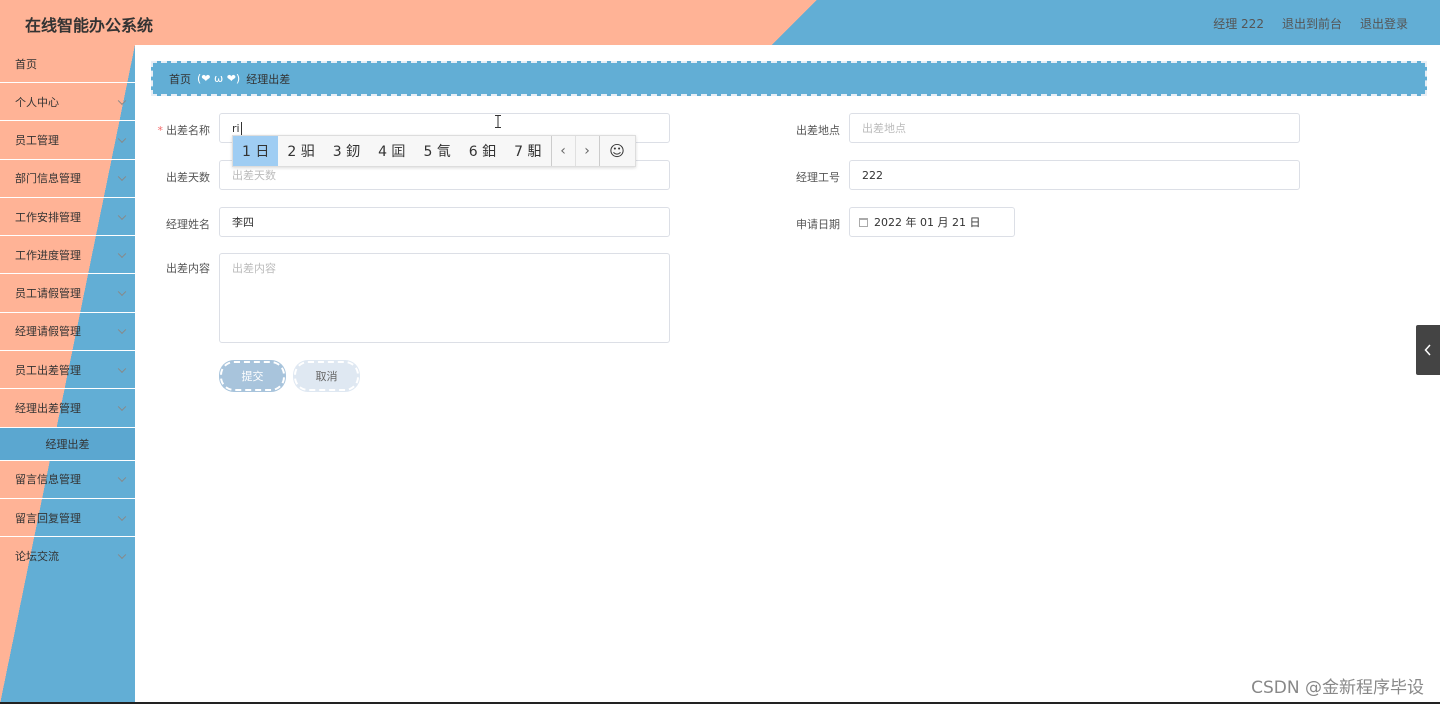  Describe the element at coordinates (37, 140) in the screenshot. I see `sidebar-item-label: 员工管理` at that location.